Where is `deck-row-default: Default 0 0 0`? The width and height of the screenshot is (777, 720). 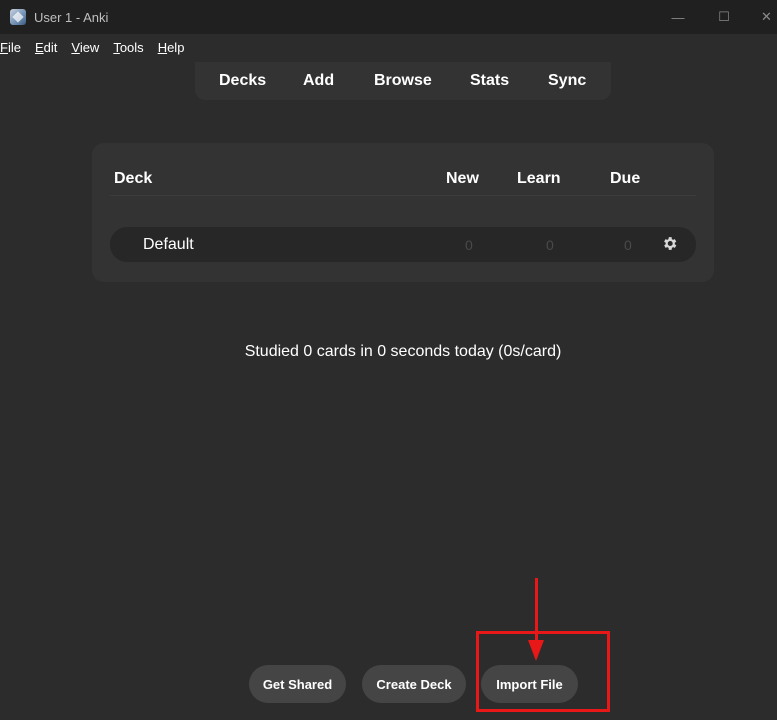
deck-row-default: Default 0 0 0 is located at coordinates (403, 244).